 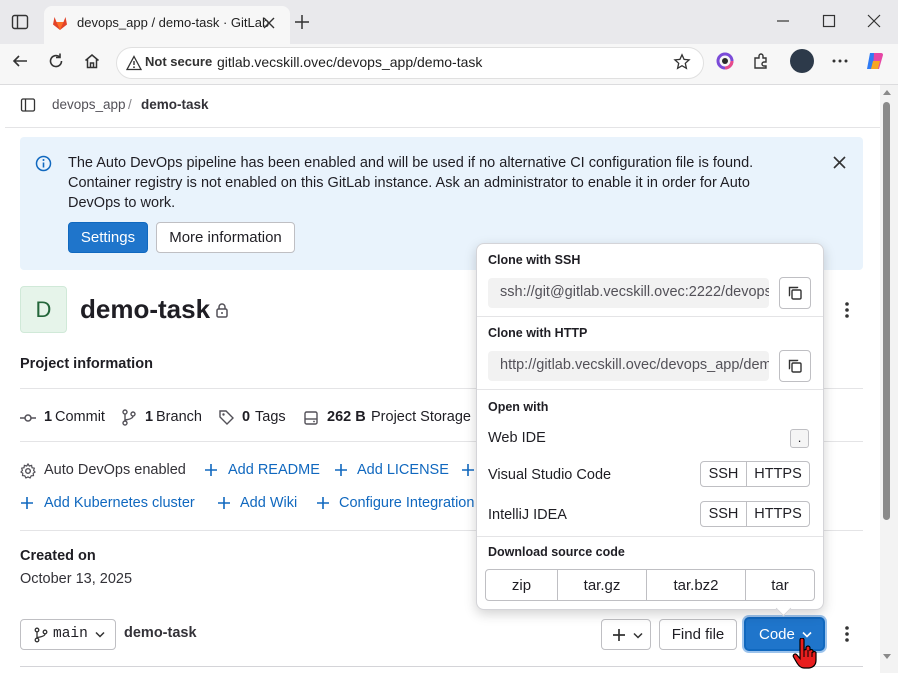 I want to click on scrollbar-thumb, so click(x=886, y=311).